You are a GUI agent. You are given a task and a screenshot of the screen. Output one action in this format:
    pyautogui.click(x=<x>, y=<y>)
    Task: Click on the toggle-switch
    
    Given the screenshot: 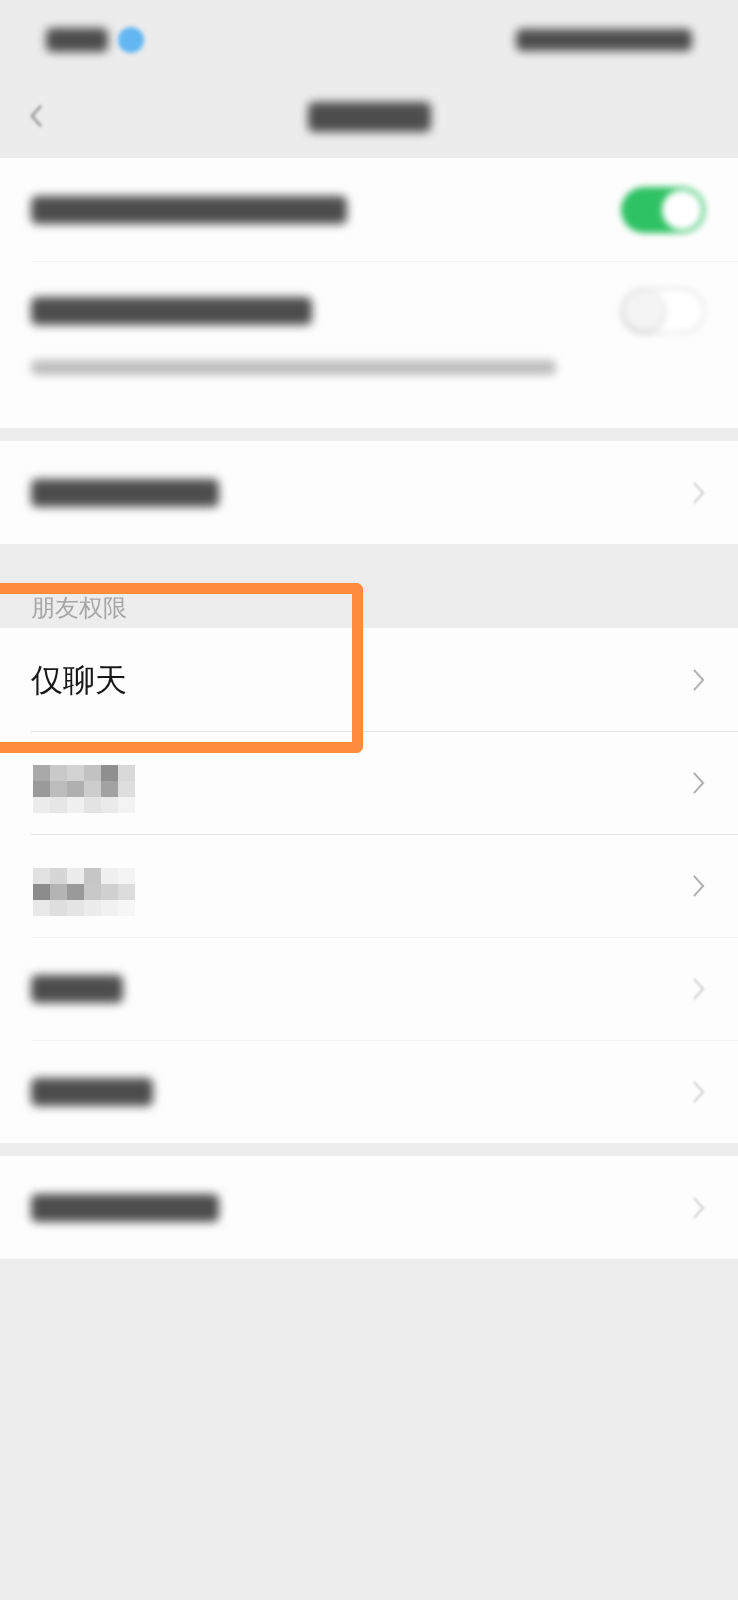 What is the action you would take?
    pyautogui.click(x=663, y=209)
    